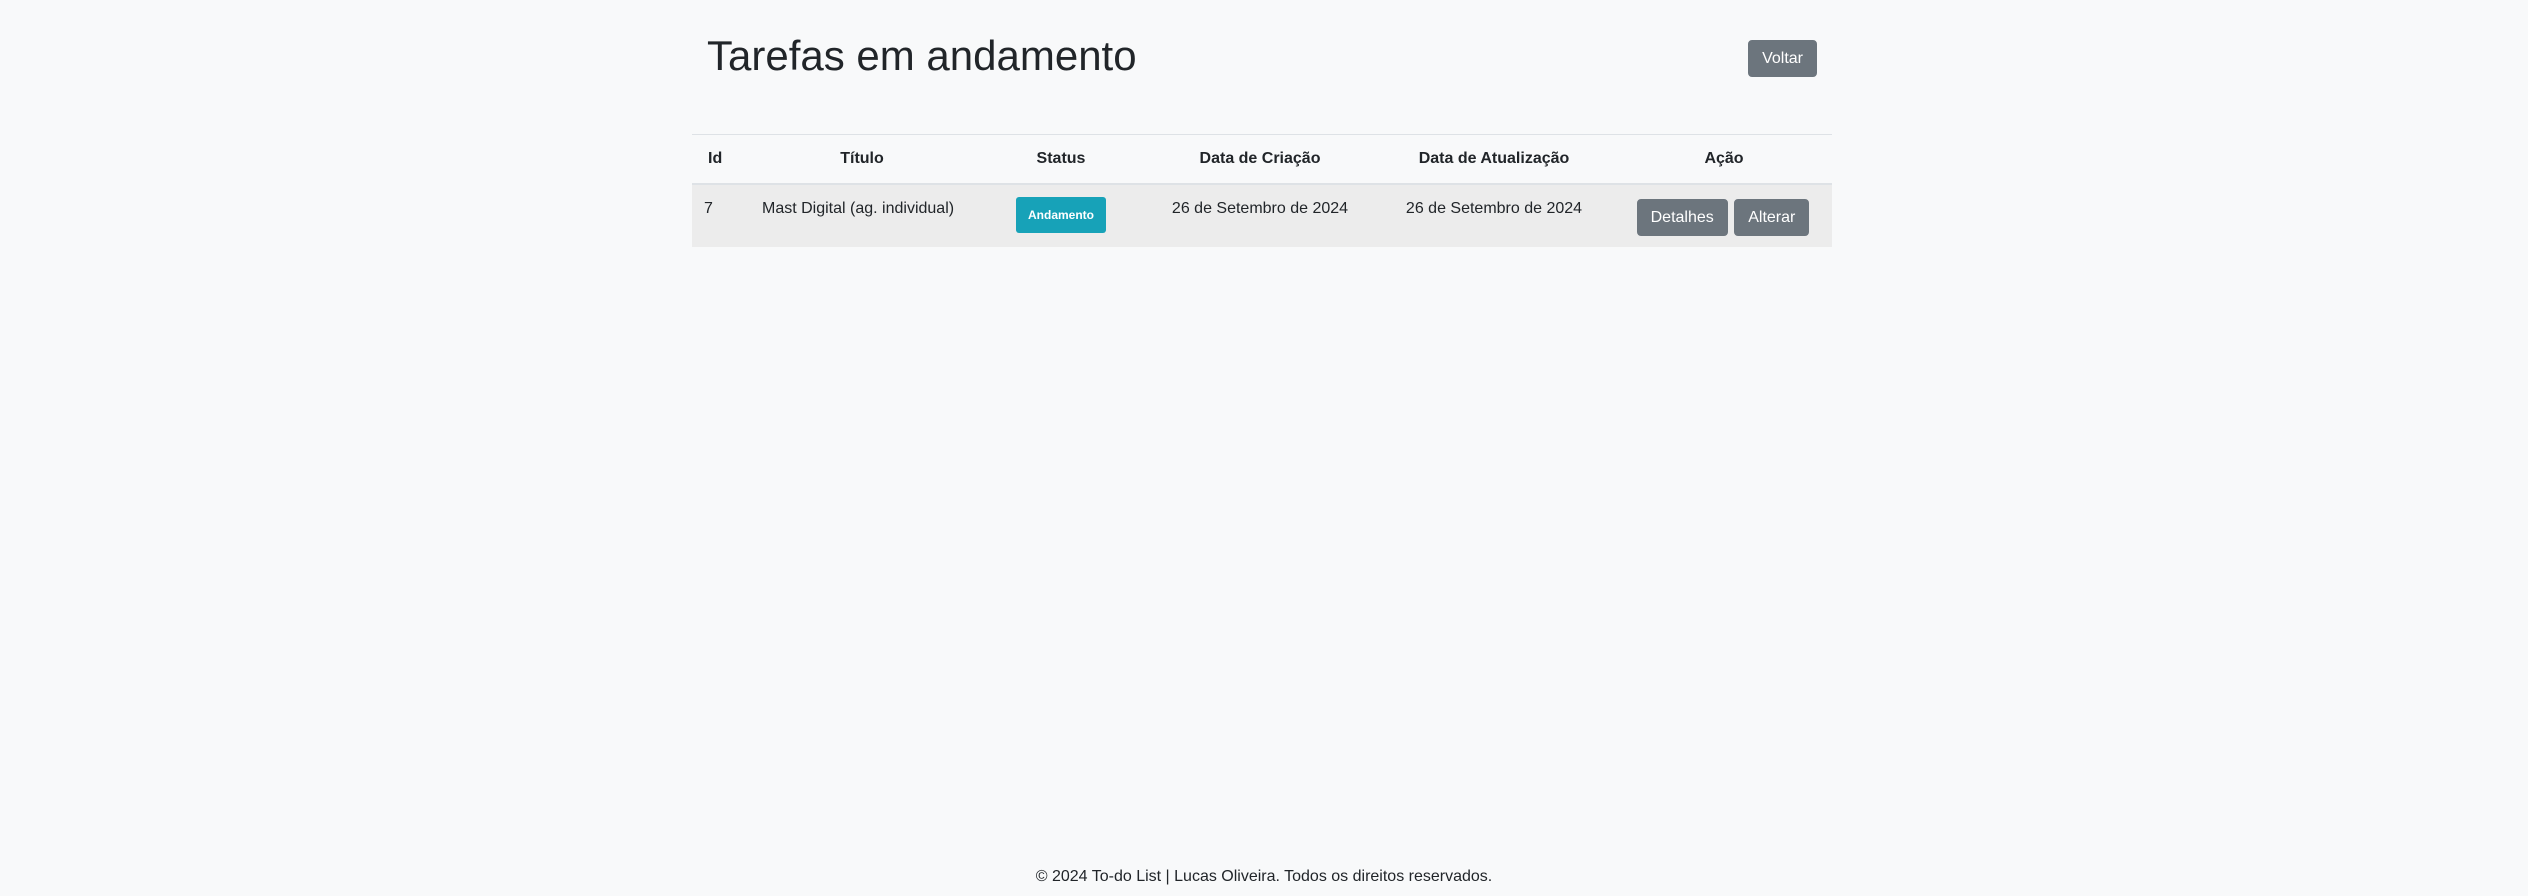 The width and height of the screenshot is (2528, 896). What do you see at coordinates (1260, 208) in the screenshot?
I see `task-created-date: 26 de Setembro de 2024` at bounding box center [1260, 208].